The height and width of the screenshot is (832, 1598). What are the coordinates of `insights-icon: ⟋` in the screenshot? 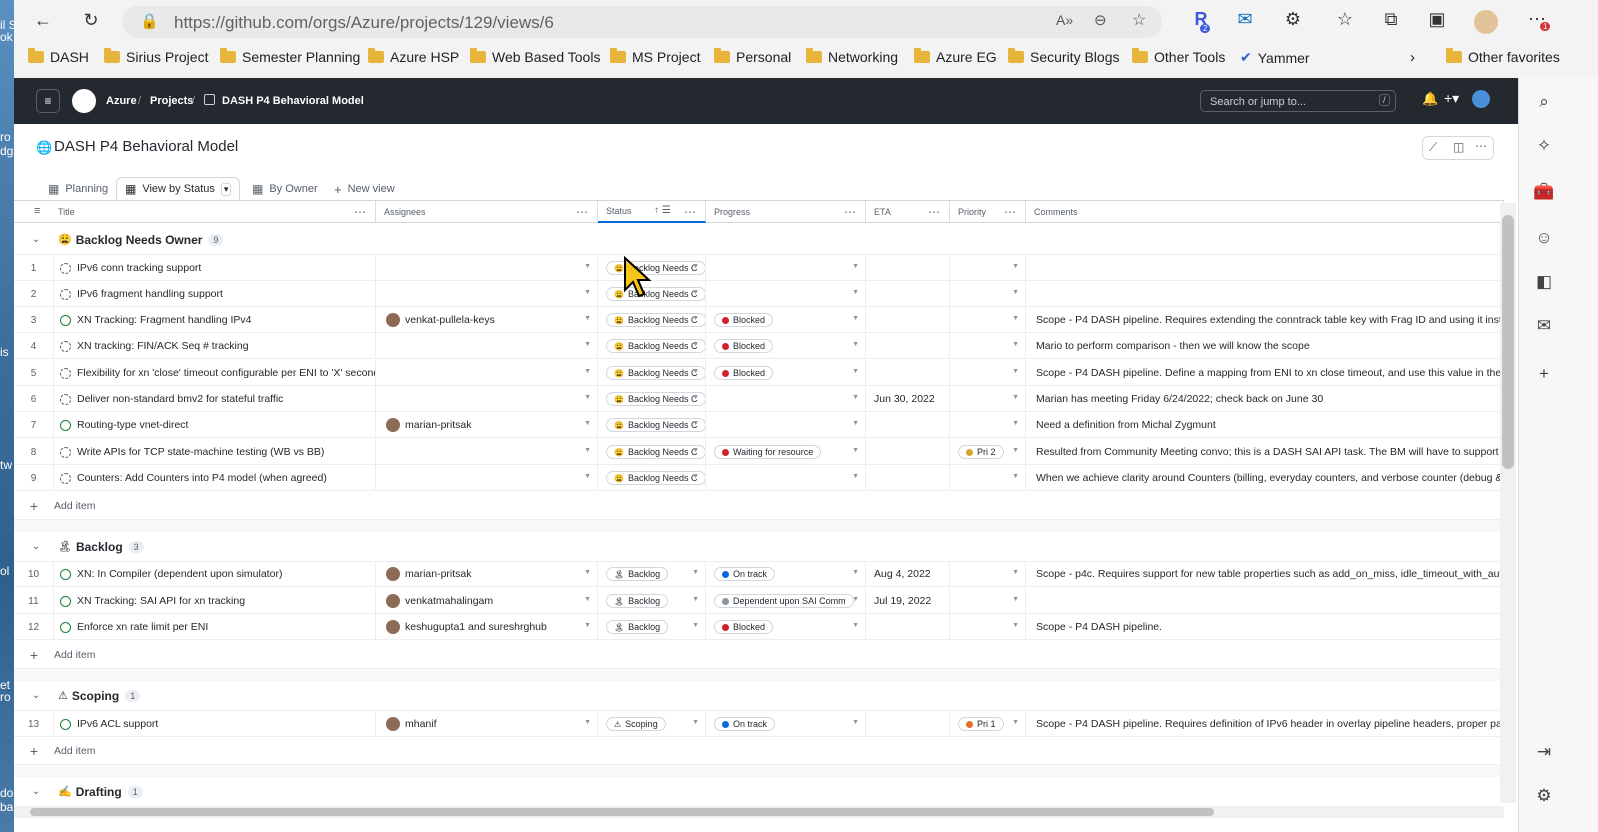 It's located at (1433, 147).